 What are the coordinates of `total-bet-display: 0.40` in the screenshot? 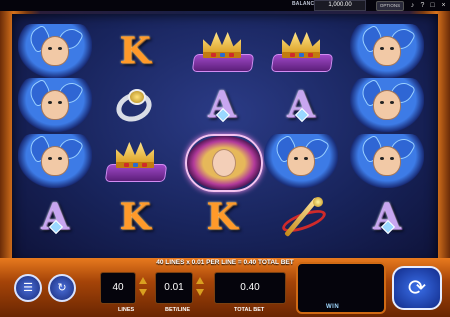 It's located at (250, 288).